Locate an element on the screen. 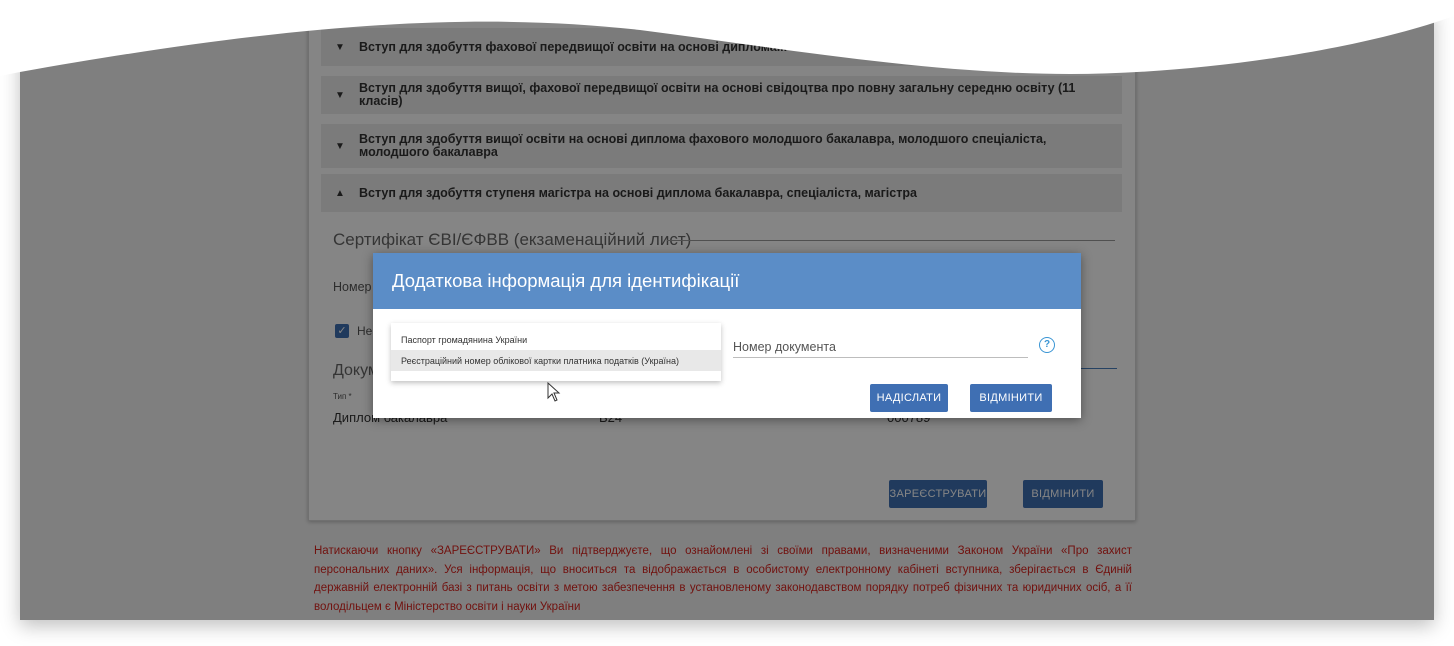  dialog-cancel-button: ВІДМІНИТИ is located at coordinates (1011, 398).